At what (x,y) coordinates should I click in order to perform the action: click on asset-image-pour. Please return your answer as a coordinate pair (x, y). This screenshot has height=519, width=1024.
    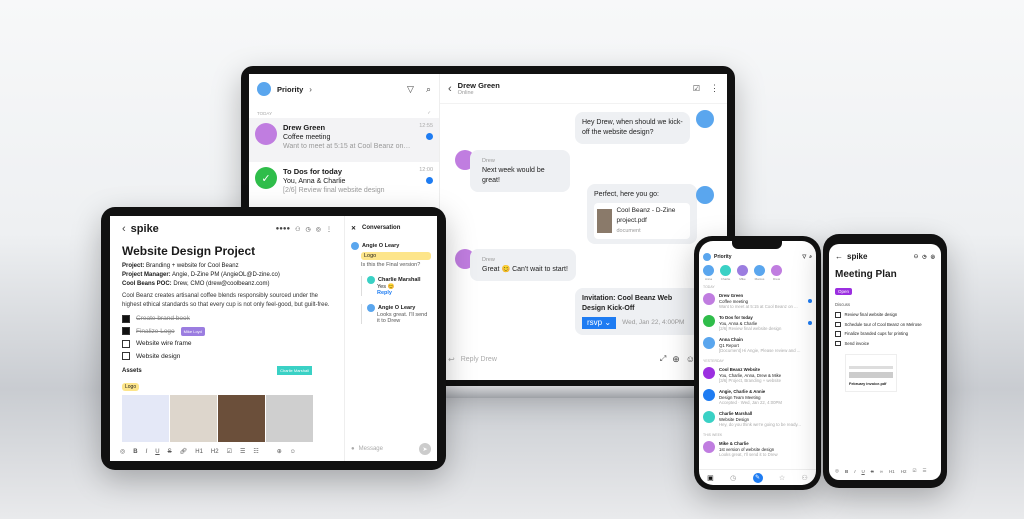
    Looking at the image, I should click on (289, 419).